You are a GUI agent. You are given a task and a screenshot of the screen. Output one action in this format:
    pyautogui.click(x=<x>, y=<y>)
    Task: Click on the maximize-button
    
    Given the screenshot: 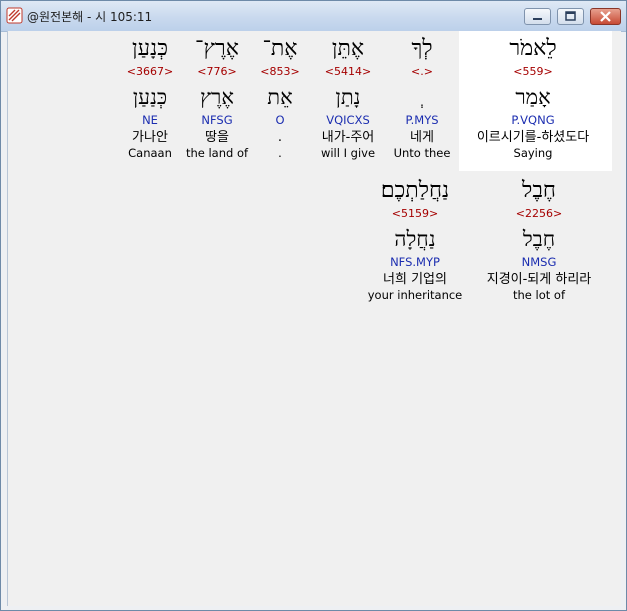 What is the action you would take?
    pyautogui.click(x=570, y=16)
    